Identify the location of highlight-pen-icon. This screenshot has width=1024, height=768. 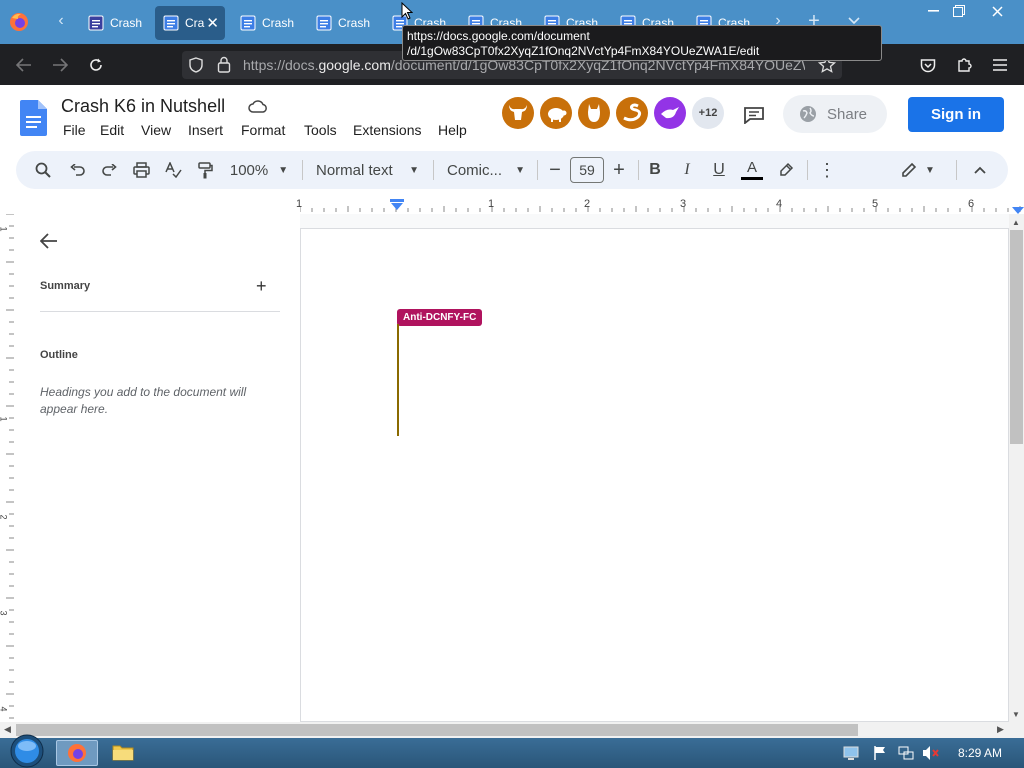
(786, 170).